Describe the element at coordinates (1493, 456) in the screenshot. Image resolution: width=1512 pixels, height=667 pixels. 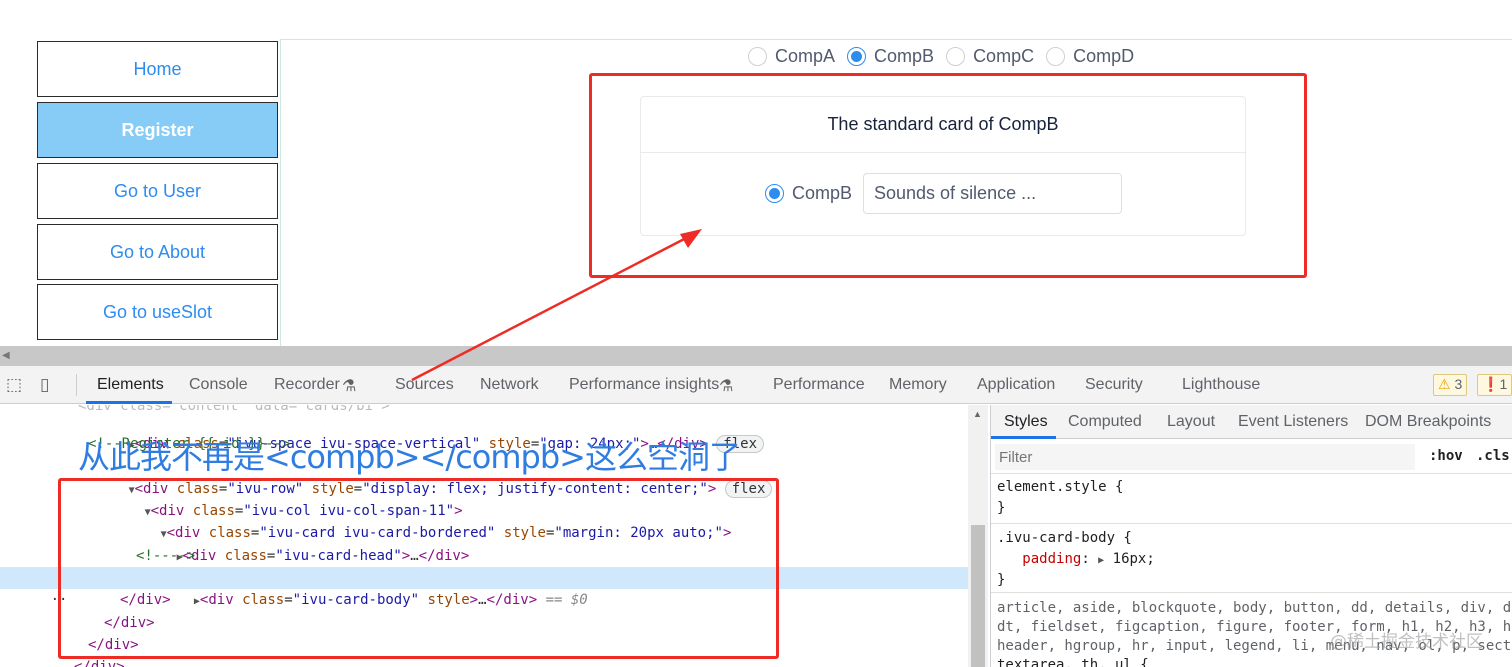
I see `cls-toggle: .cls` at that location.